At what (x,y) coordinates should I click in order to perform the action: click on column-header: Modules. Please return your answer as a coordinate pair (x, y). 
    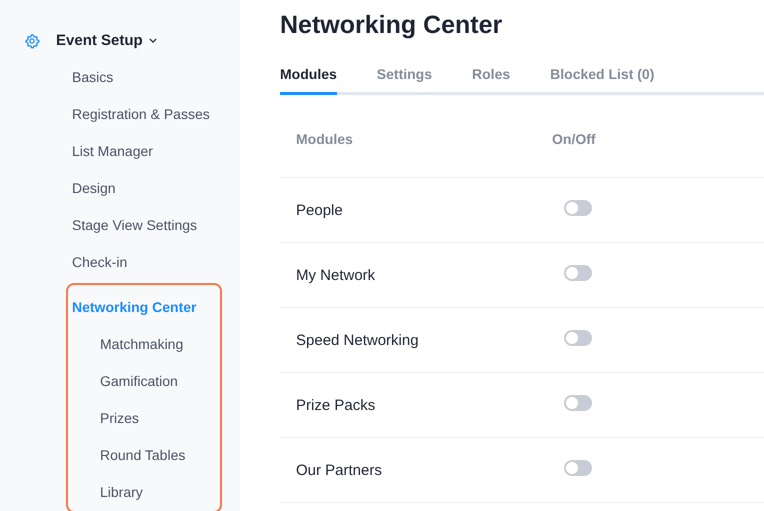
    Looking at the image, I should click on (324, 139).